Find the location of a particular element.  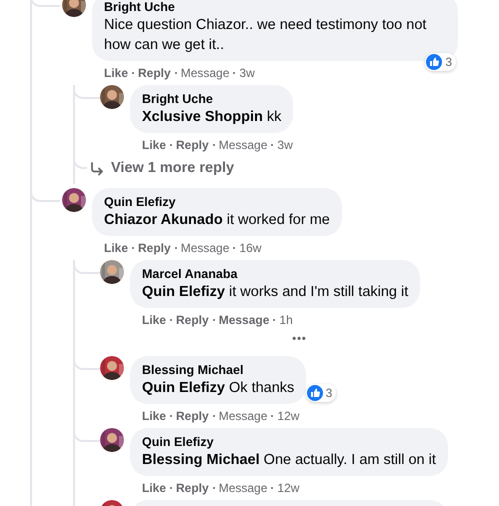

comment-text: Nice question Chiazor.. we need testimony too not how can we get it.. is located at coordinates (266, 35).